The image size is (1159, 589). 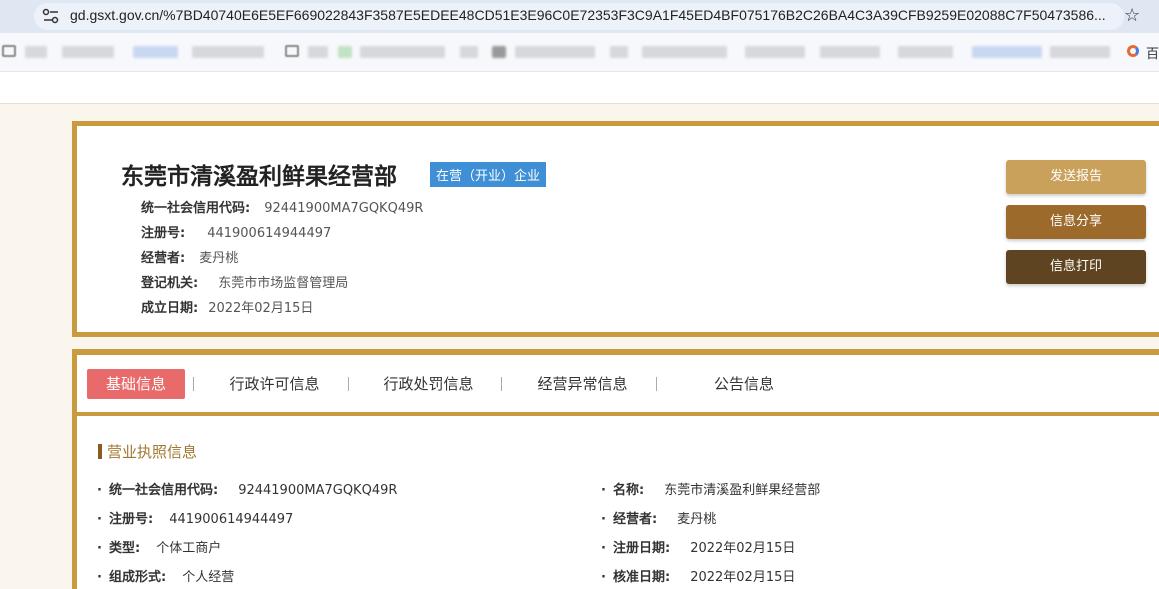 I want to click on section-marker, so click(x=100, y=451).